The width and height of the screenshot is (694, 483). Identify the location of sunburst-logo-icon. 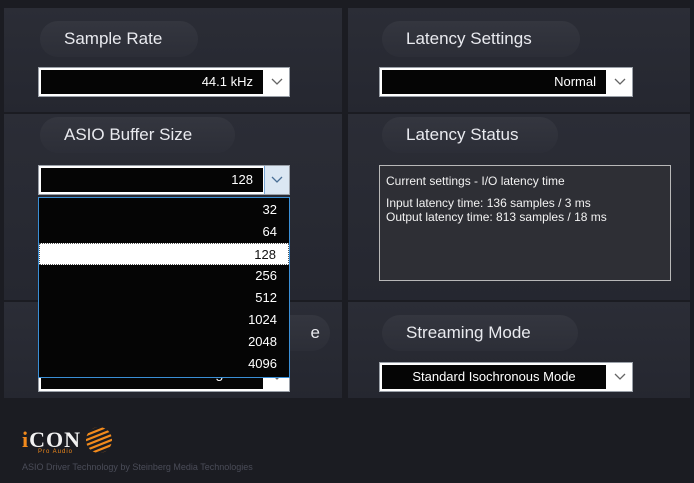
(99, 440).